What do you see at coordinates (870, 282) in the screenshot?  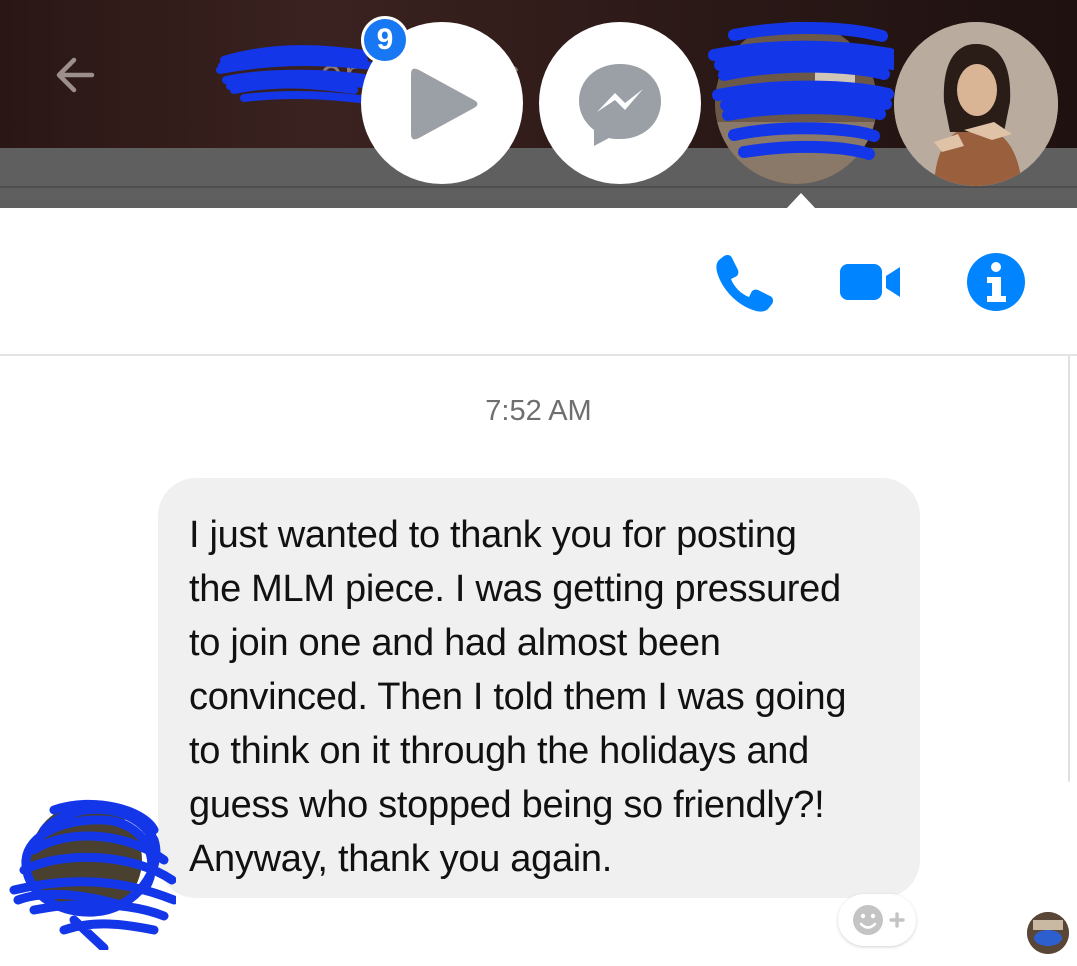 I see `video-camera-icon` at bounding box center [870, 282].